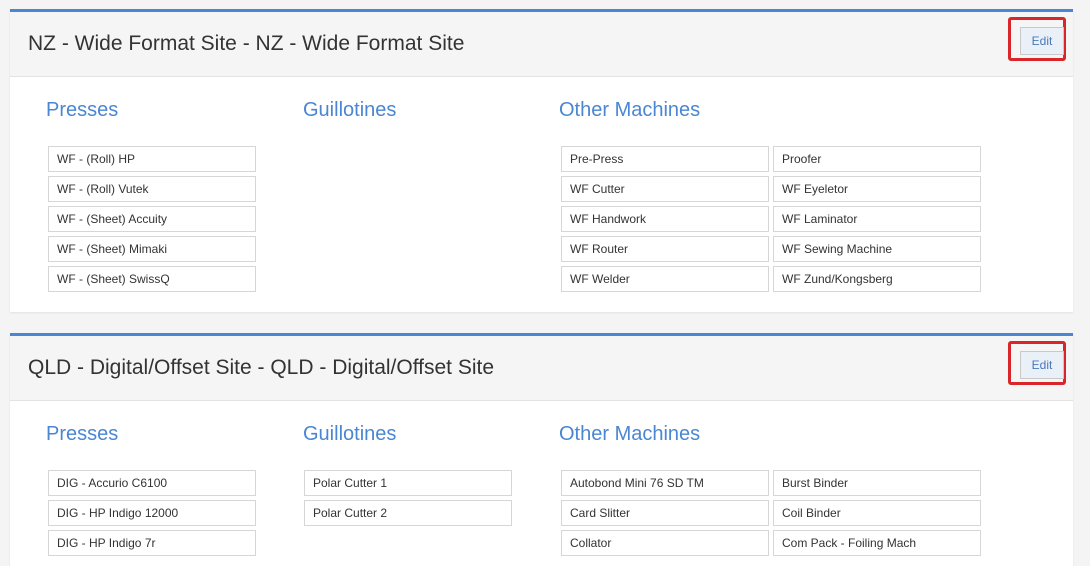 Image resolution: width=1090 pixels, height=566 pixels. Describe the element at coordinates (152, 483) in the screenshot. I see `press-item: DIG - Accurio C6100` at that location.